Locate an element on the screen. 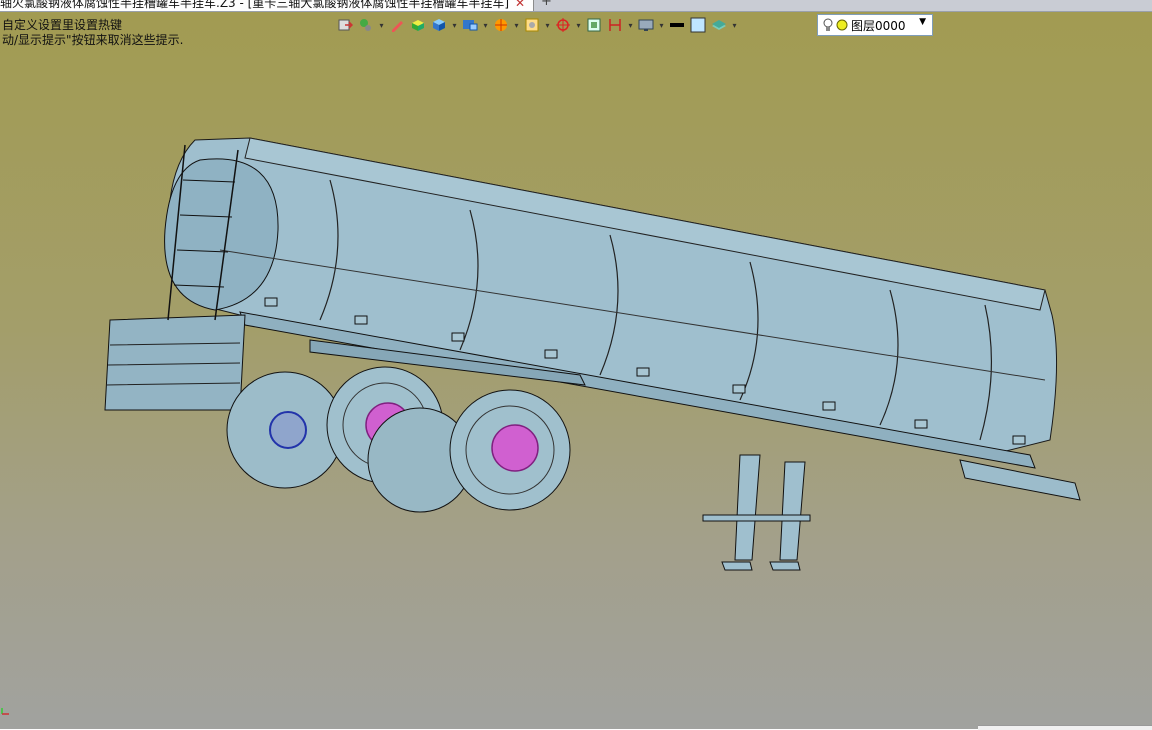  rear-bumper is located at coordinates (175, 362).